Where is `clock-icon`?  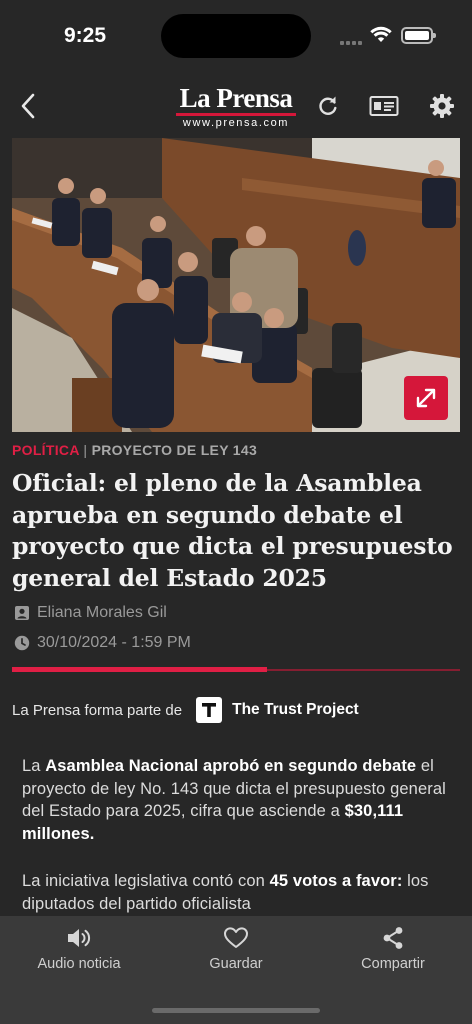 clock-icon is located at coordinates (22, 643).